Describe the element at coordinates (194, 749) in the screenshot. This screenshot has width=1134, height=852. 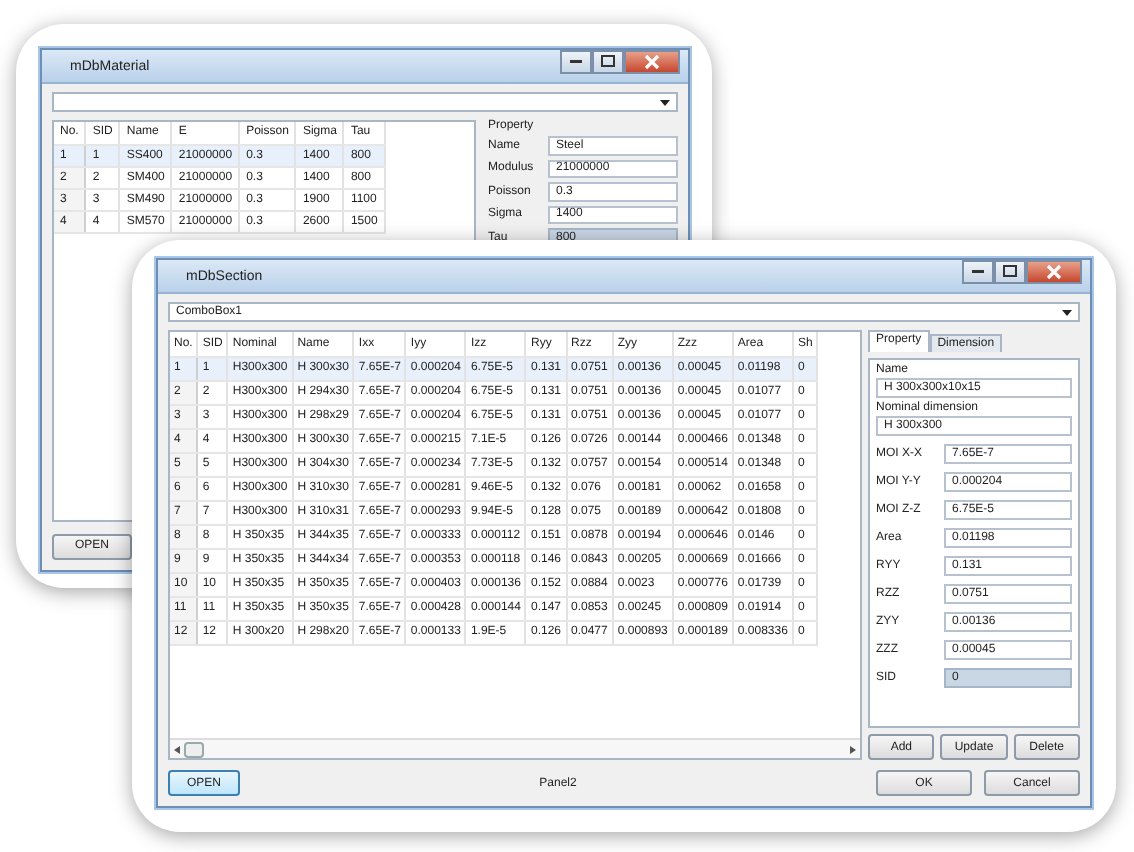
I see `scroll-thumb` at that location.